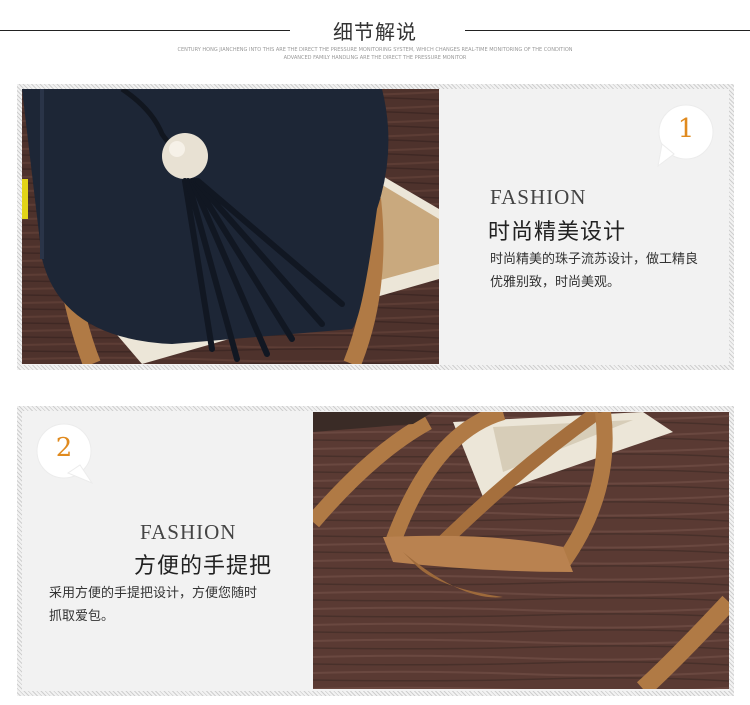 The height and width of the screenshot is (705, 750). I want to click on number-badge-2: 2, so click(64, 455).